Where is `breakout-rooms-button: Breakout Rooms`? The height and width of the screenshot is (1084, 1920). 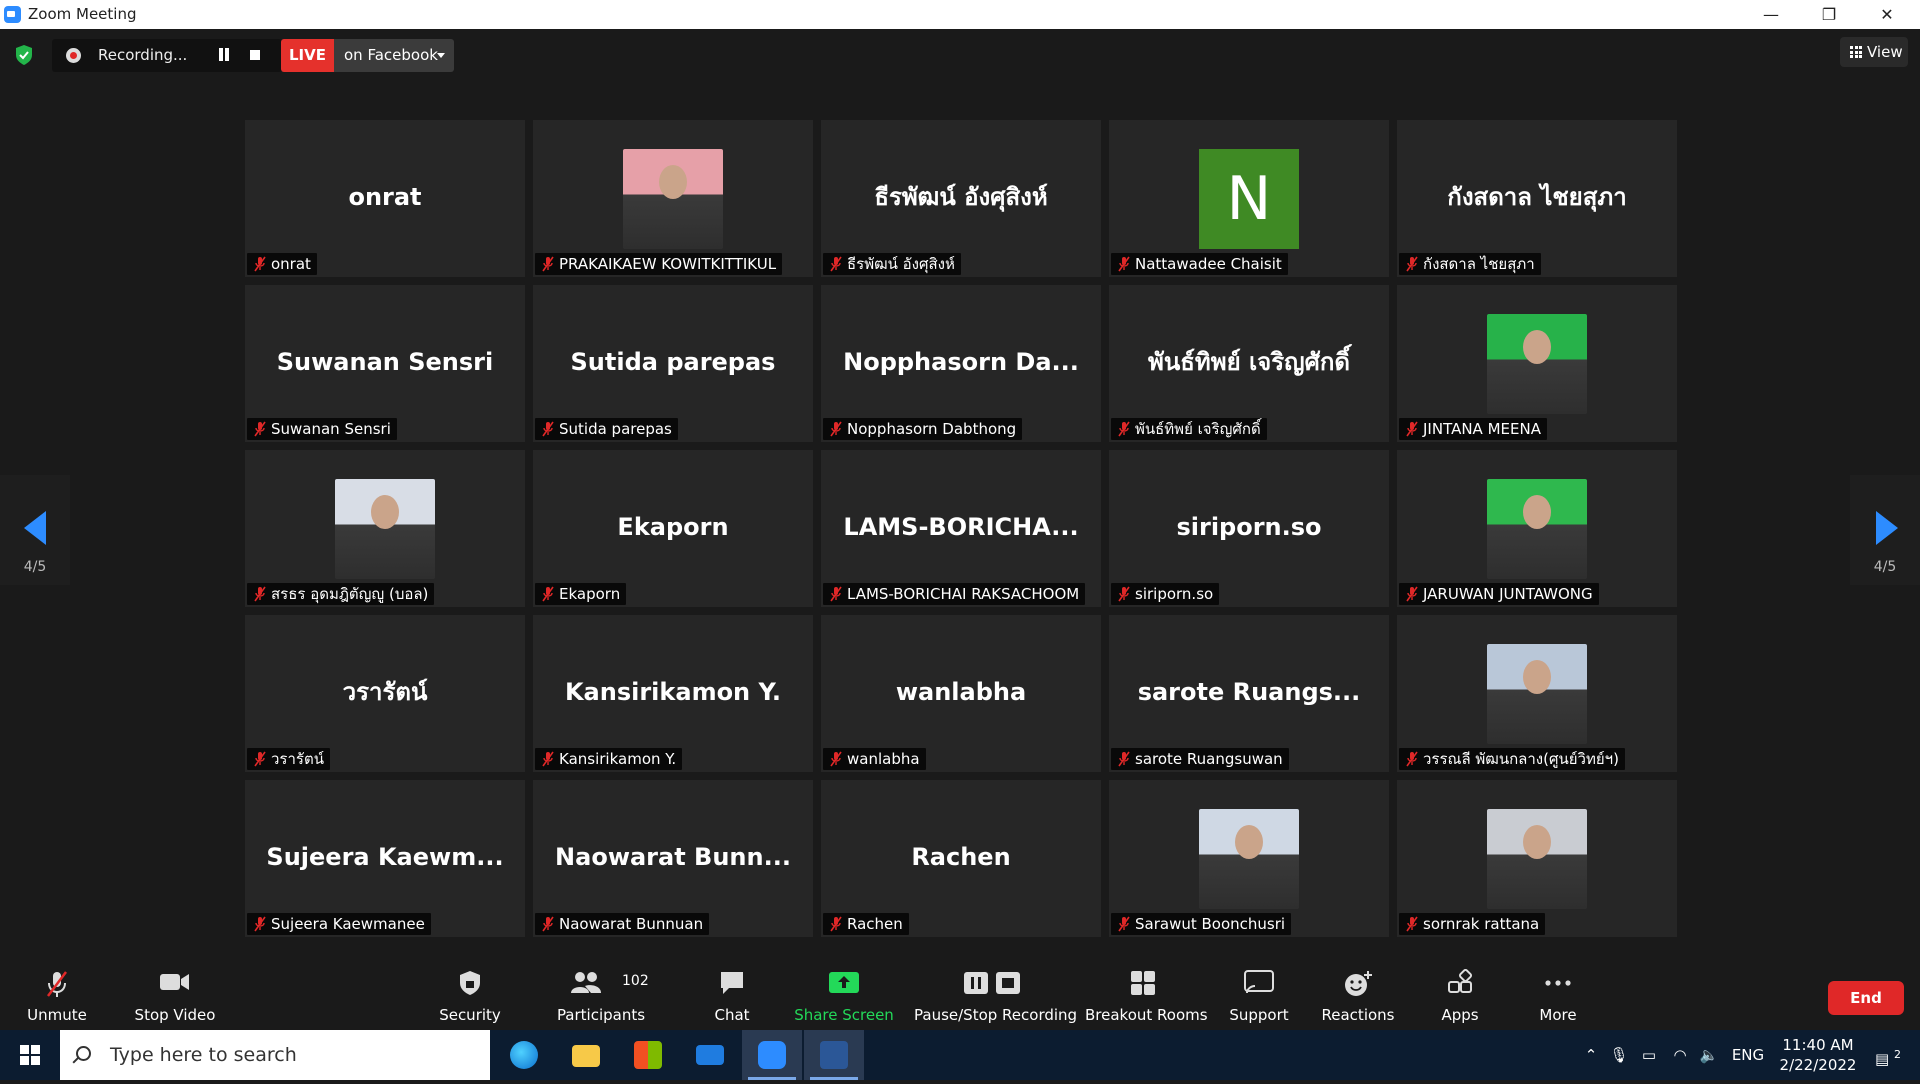 breakout-rooms-button: Breakout Rooms is located at coordinates (1146, 992).